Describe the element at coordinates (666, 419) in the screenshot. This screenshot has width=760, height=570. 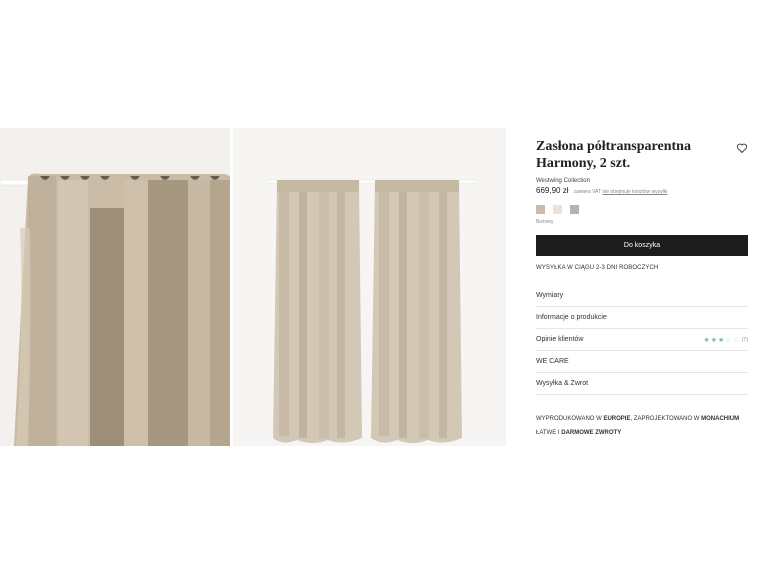
I see `note-text: , ZAPROJEKTOWANO W` at that location.